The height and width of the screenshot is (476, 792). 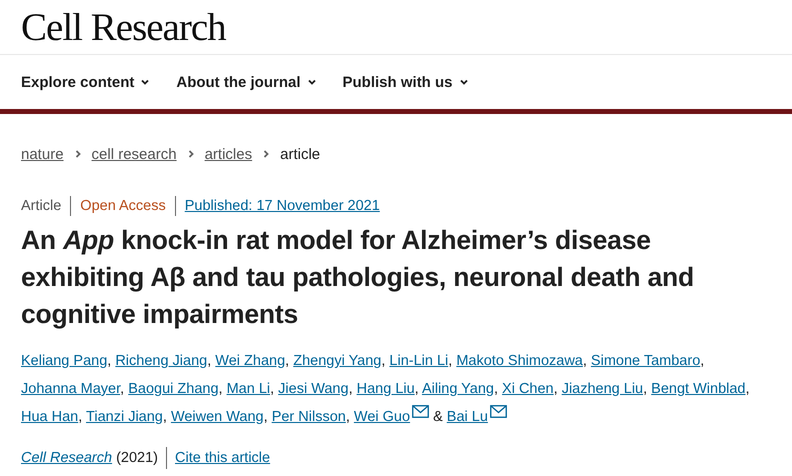 What do you see at coordinates (70, 389) in the screenshot?
I see `author-link: Johanna Mayer` at bounding box center [70, 389].